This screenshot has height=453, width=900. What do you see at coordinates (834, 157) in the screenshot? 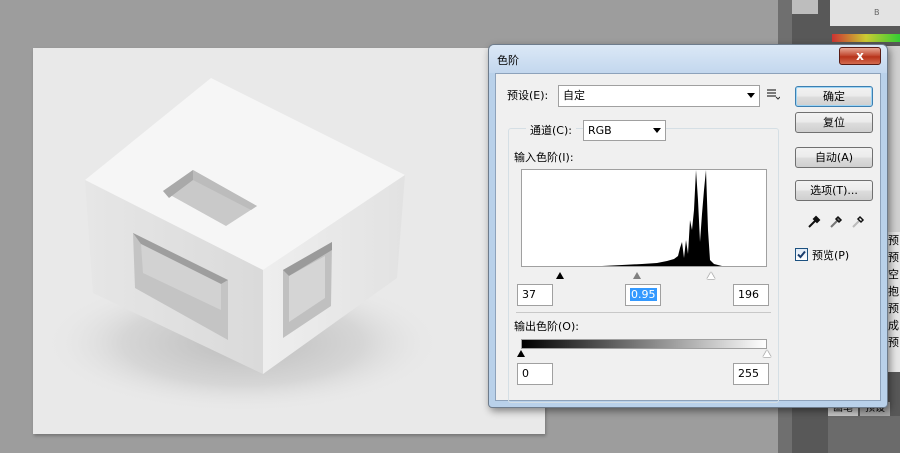
I see `auto-button: 自动(A)` at bounding box center [834, 157].